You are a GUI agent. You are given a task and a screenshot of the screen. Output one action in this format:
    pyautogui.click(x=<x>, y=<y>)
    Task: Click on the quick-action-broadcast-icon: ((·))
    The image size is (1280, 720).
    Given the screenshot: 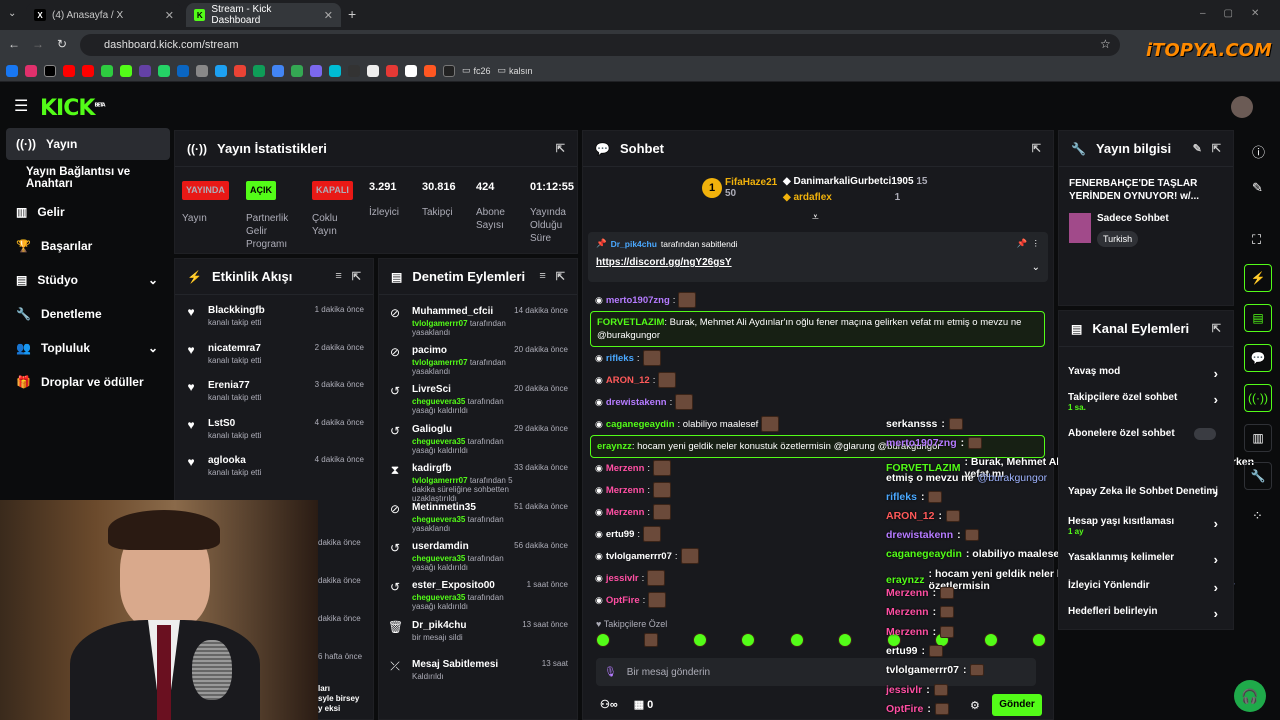 What is the action you would take?
    pyautogui.click(x=1258, y=398)
    